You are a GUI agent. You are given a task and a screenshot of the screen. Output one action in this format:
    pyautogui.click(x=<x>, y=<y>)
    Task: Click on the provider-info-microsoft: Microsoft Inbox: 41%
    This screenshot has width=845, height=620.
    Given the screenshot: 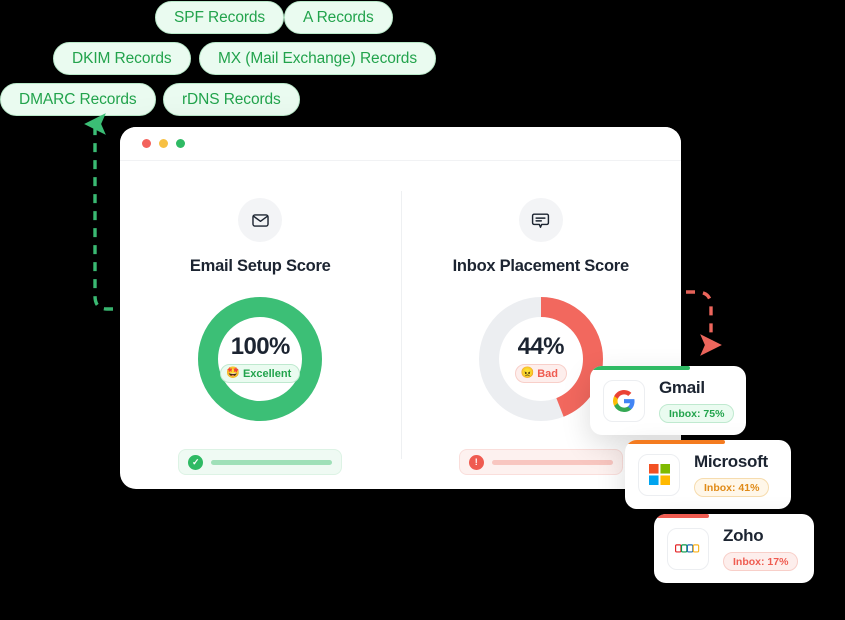 What is the action you would take?
    pyautogui.click(x=732, y=474)
    